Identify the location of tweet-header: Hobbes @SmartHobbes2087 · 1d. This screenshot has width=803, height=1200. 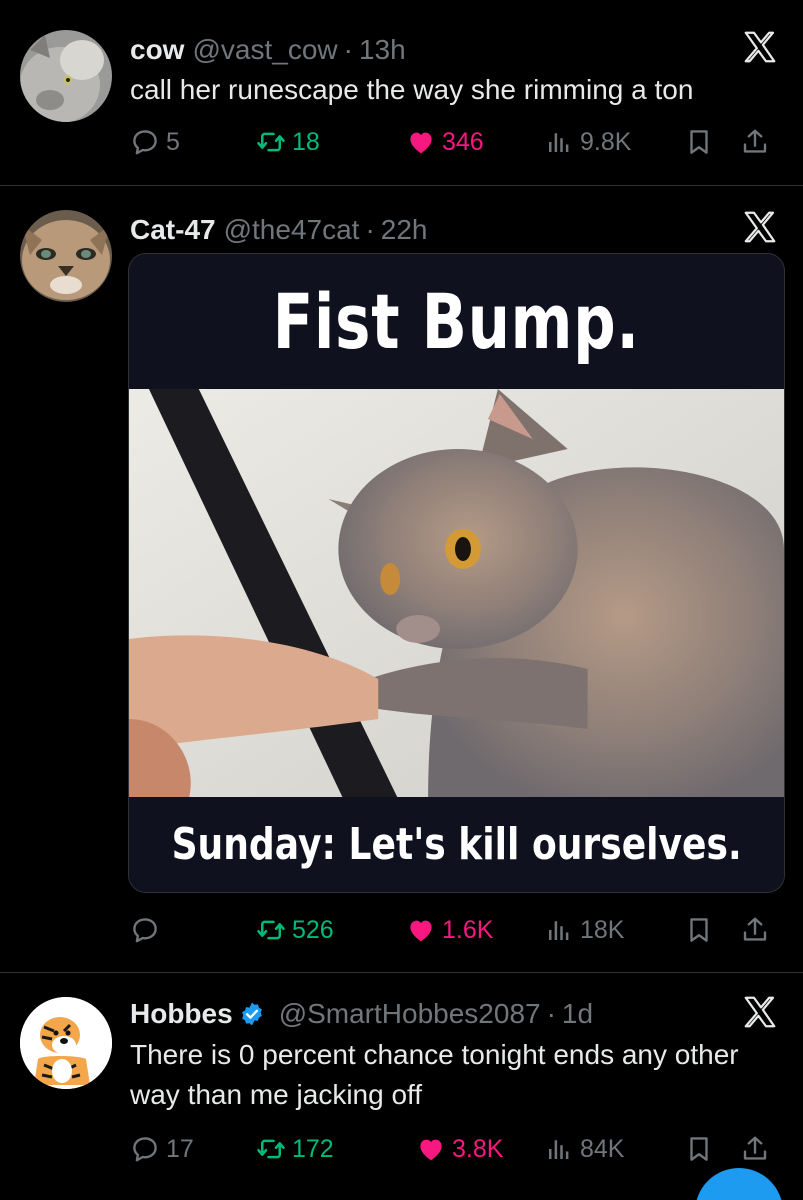
(361, 1013).